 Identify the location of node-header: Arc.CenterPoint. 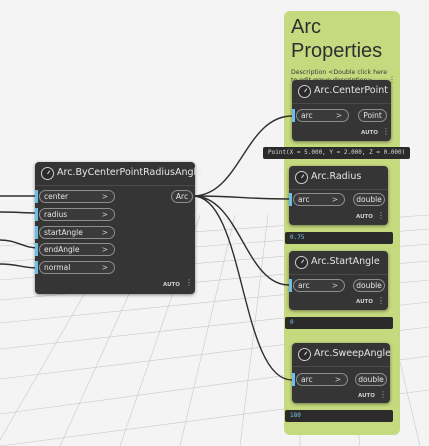
(341, 92).